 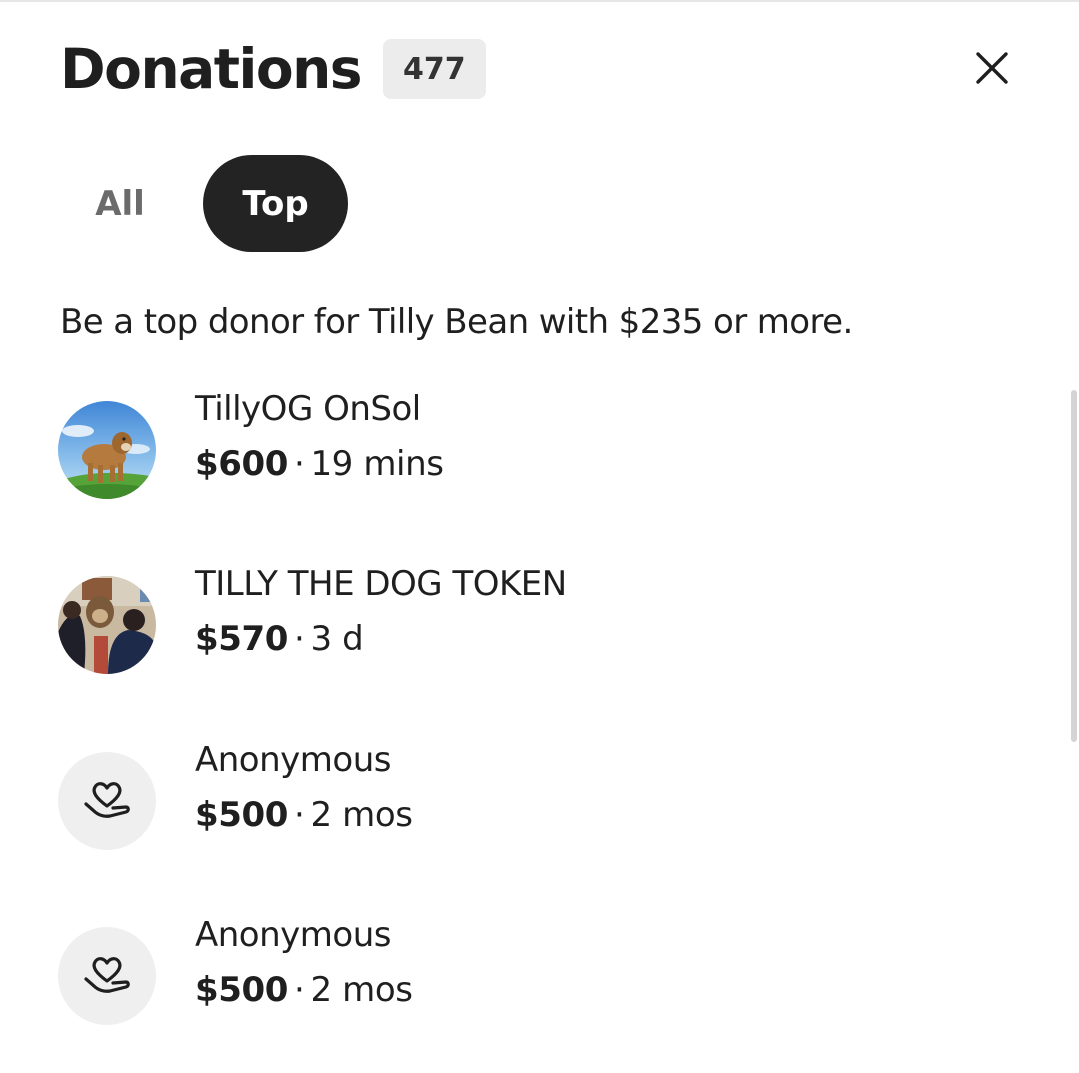 What do you see at coordinates (242, 464) in the screenshot?
I see `donation-amount: $600` at bounding box center [242, 464].